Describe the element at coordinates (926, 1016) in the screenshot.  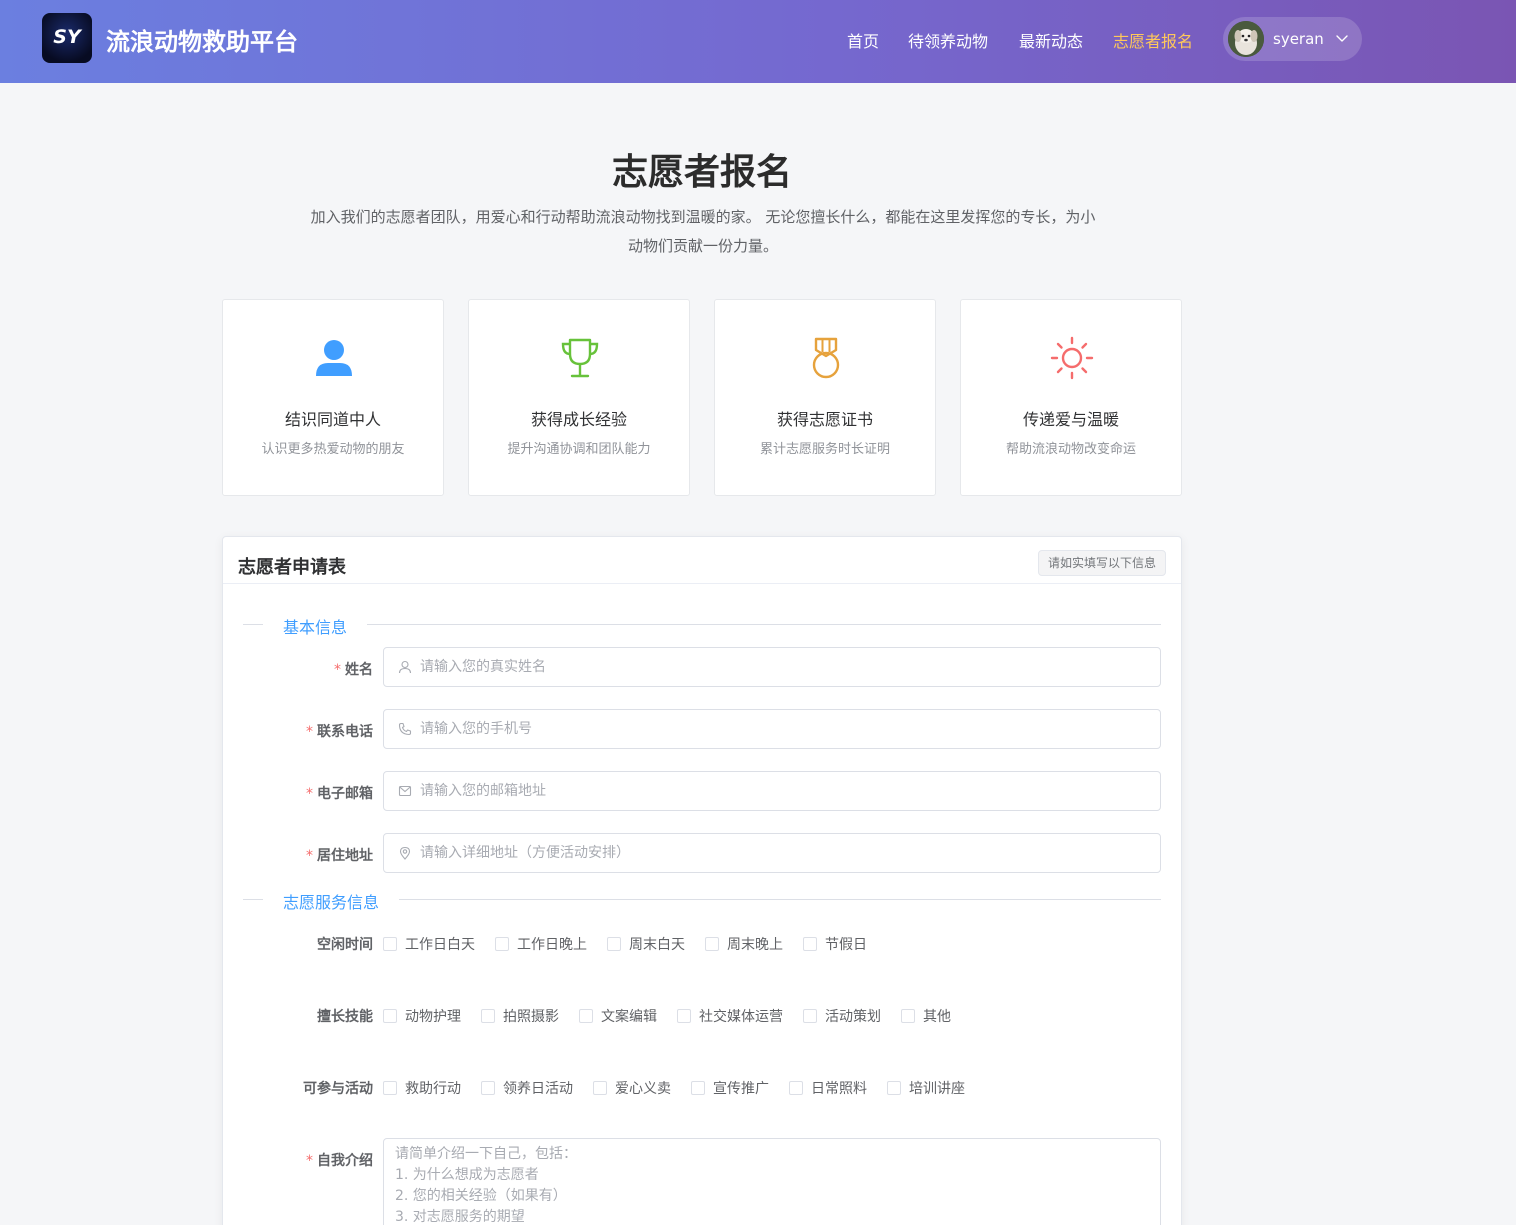
I see `skill-option: 其他` at that location.